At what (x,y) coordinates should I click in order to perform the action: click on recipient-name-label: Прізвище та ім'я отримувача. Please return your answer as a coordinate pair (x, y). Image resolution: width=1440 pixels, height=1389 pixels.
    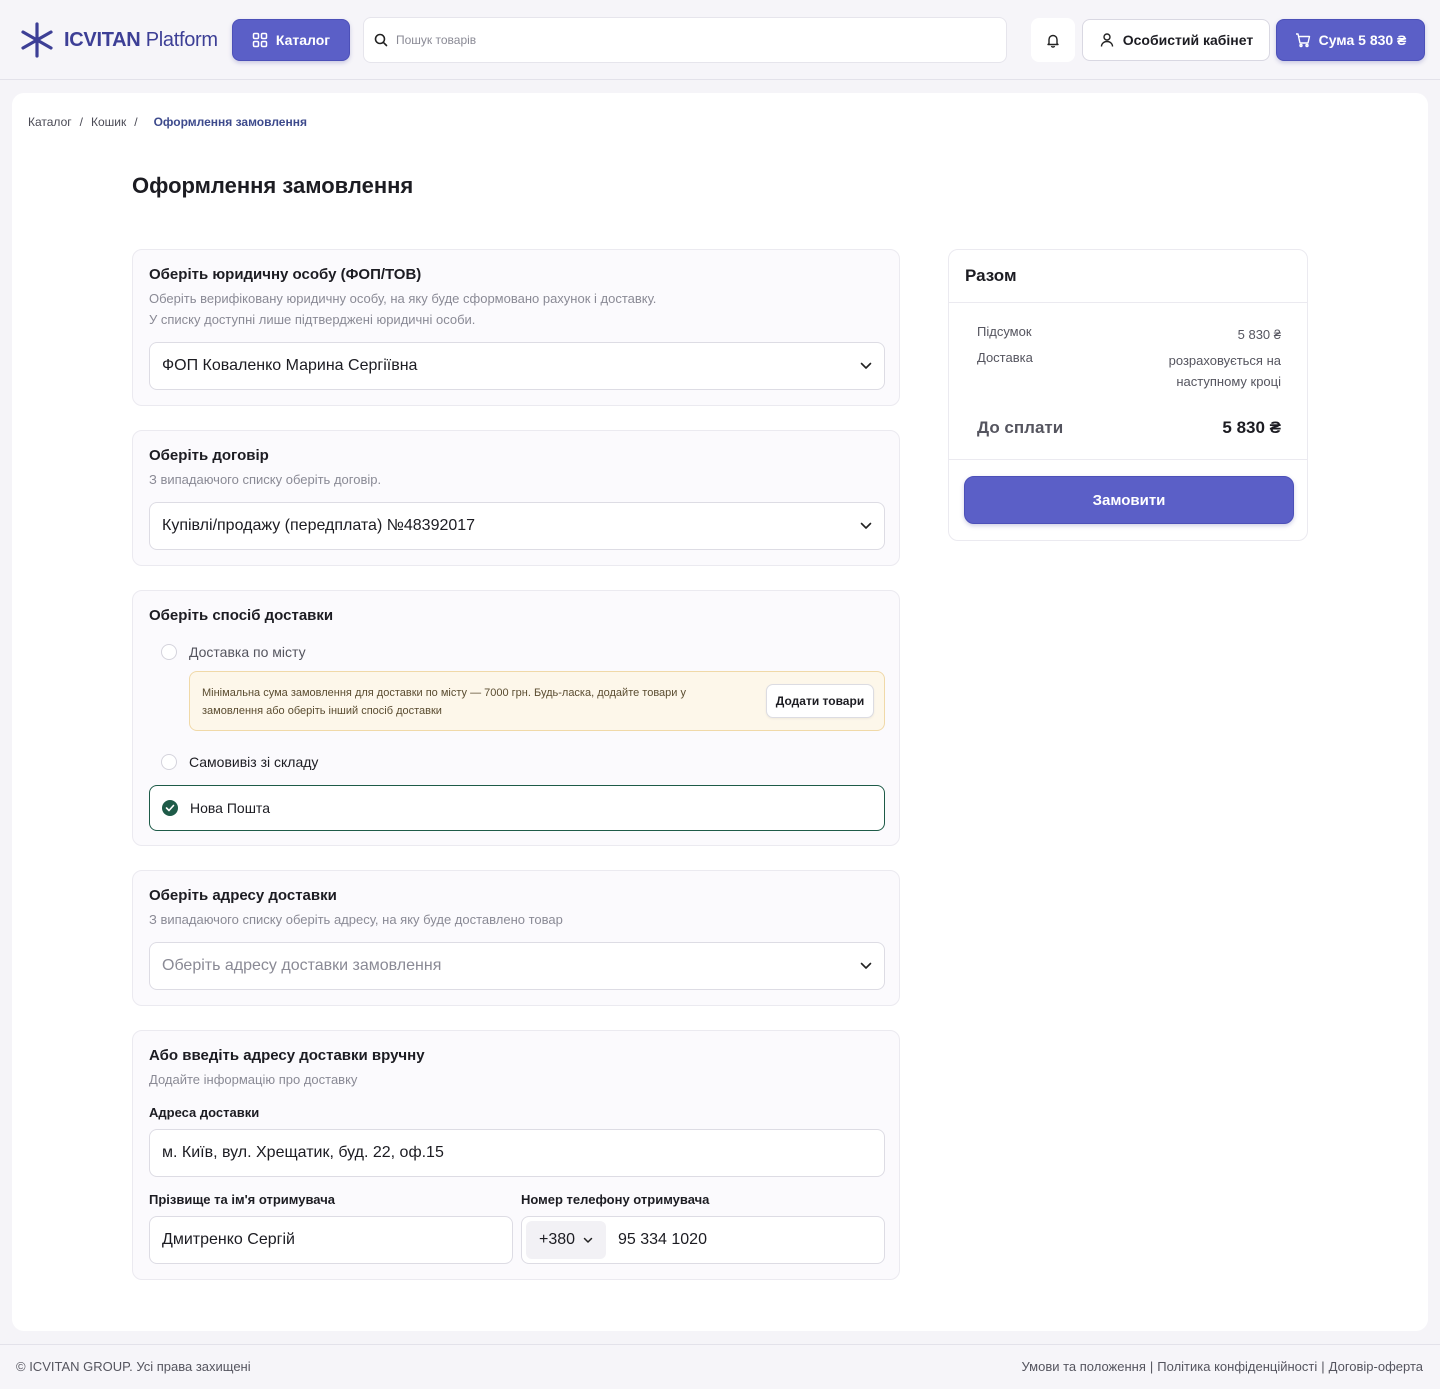
    Looking at the image, I should click on (242, 1199).